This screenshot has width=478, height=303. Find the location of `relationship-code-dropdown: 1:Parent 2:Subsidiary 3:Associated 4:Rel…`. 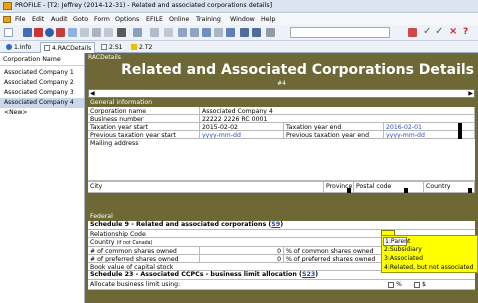

relationship-code-dropdown: 1:Parent 2:Subsidiary 3:Associated 4:Rel… is located at coordinates (429, 254).